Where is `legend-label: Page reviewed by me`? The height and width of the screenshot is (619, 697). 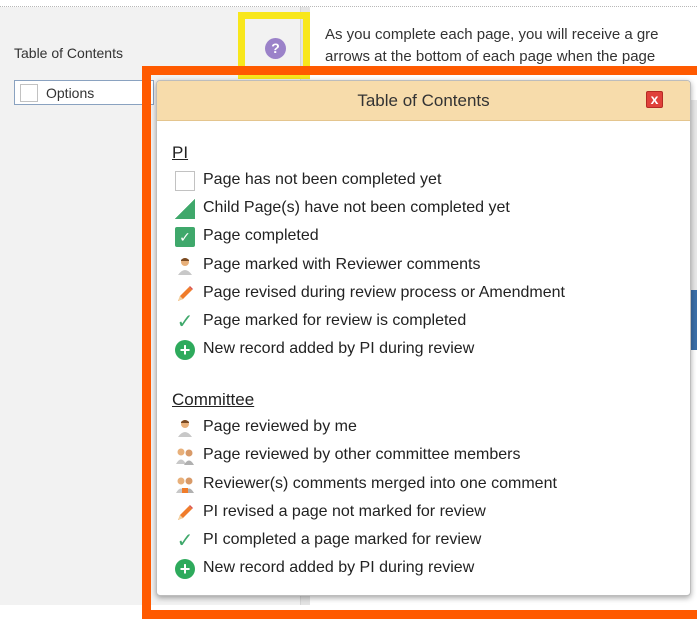 legend-label: Page reviewed by me is located at coordinates (280, 426).